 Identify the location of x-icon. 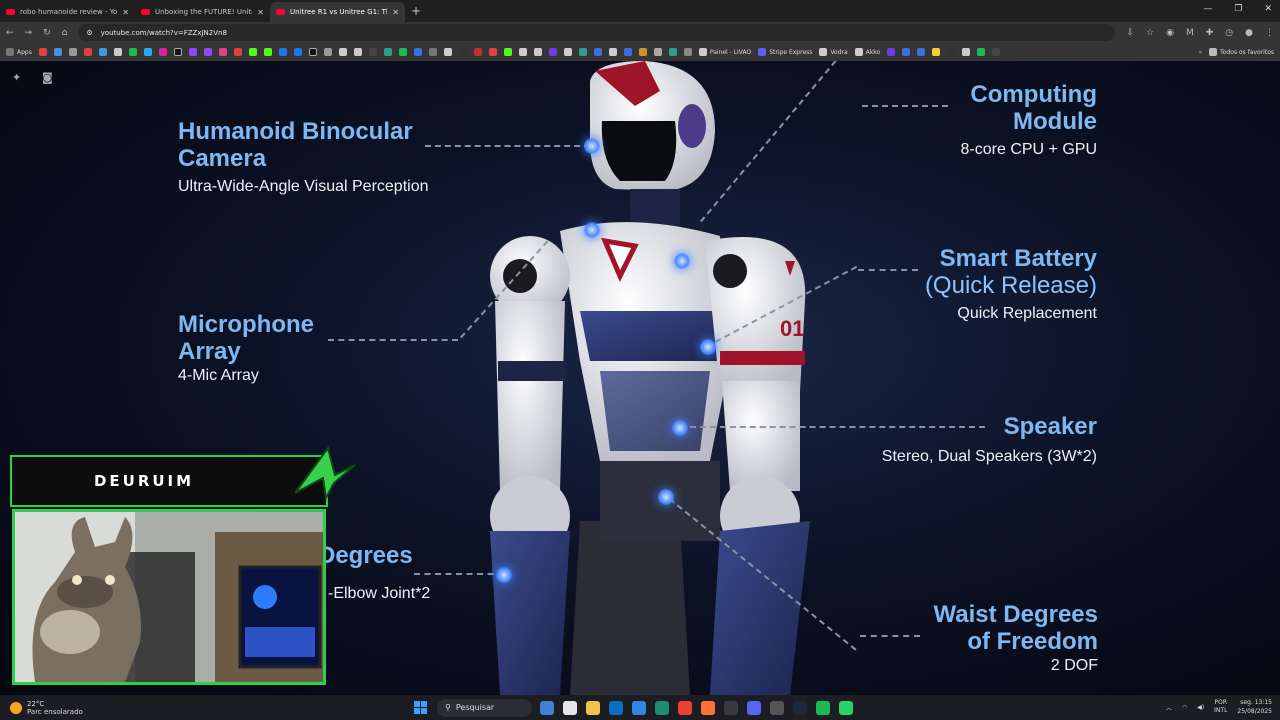
(312, 52).